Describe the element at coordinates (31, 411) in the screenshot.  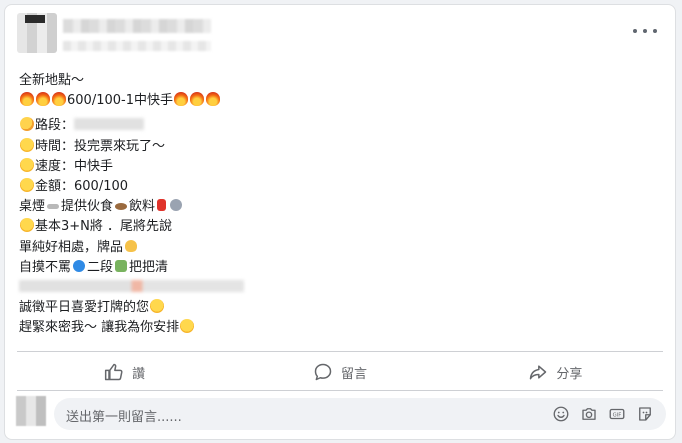
I see `commenter-avatar` at that location.